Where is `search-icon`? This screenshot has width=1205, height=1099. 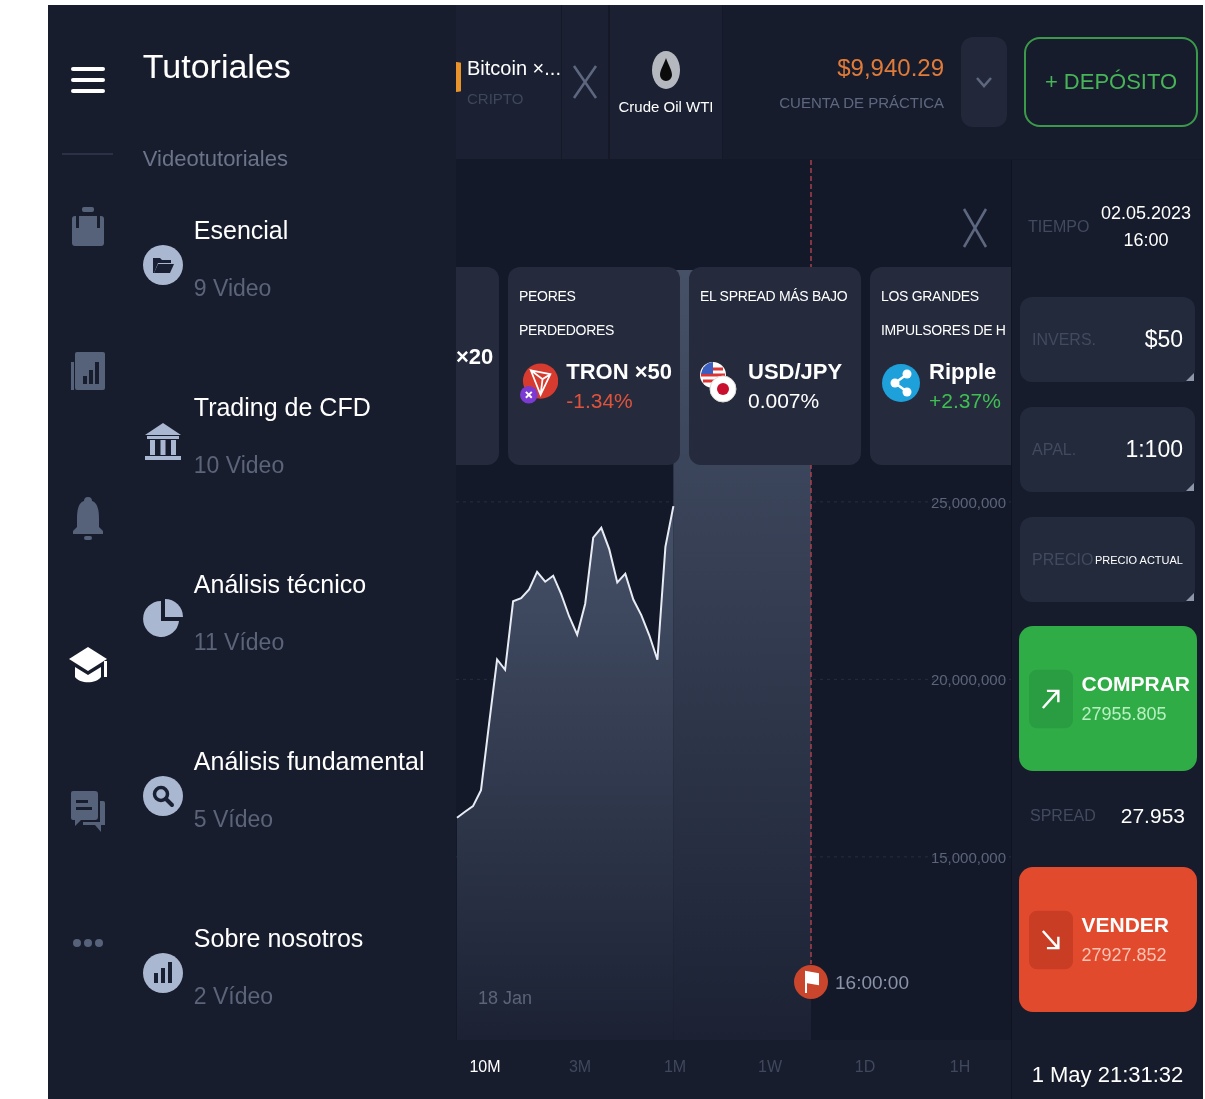 search-icon is located at coordinates (162, 796).